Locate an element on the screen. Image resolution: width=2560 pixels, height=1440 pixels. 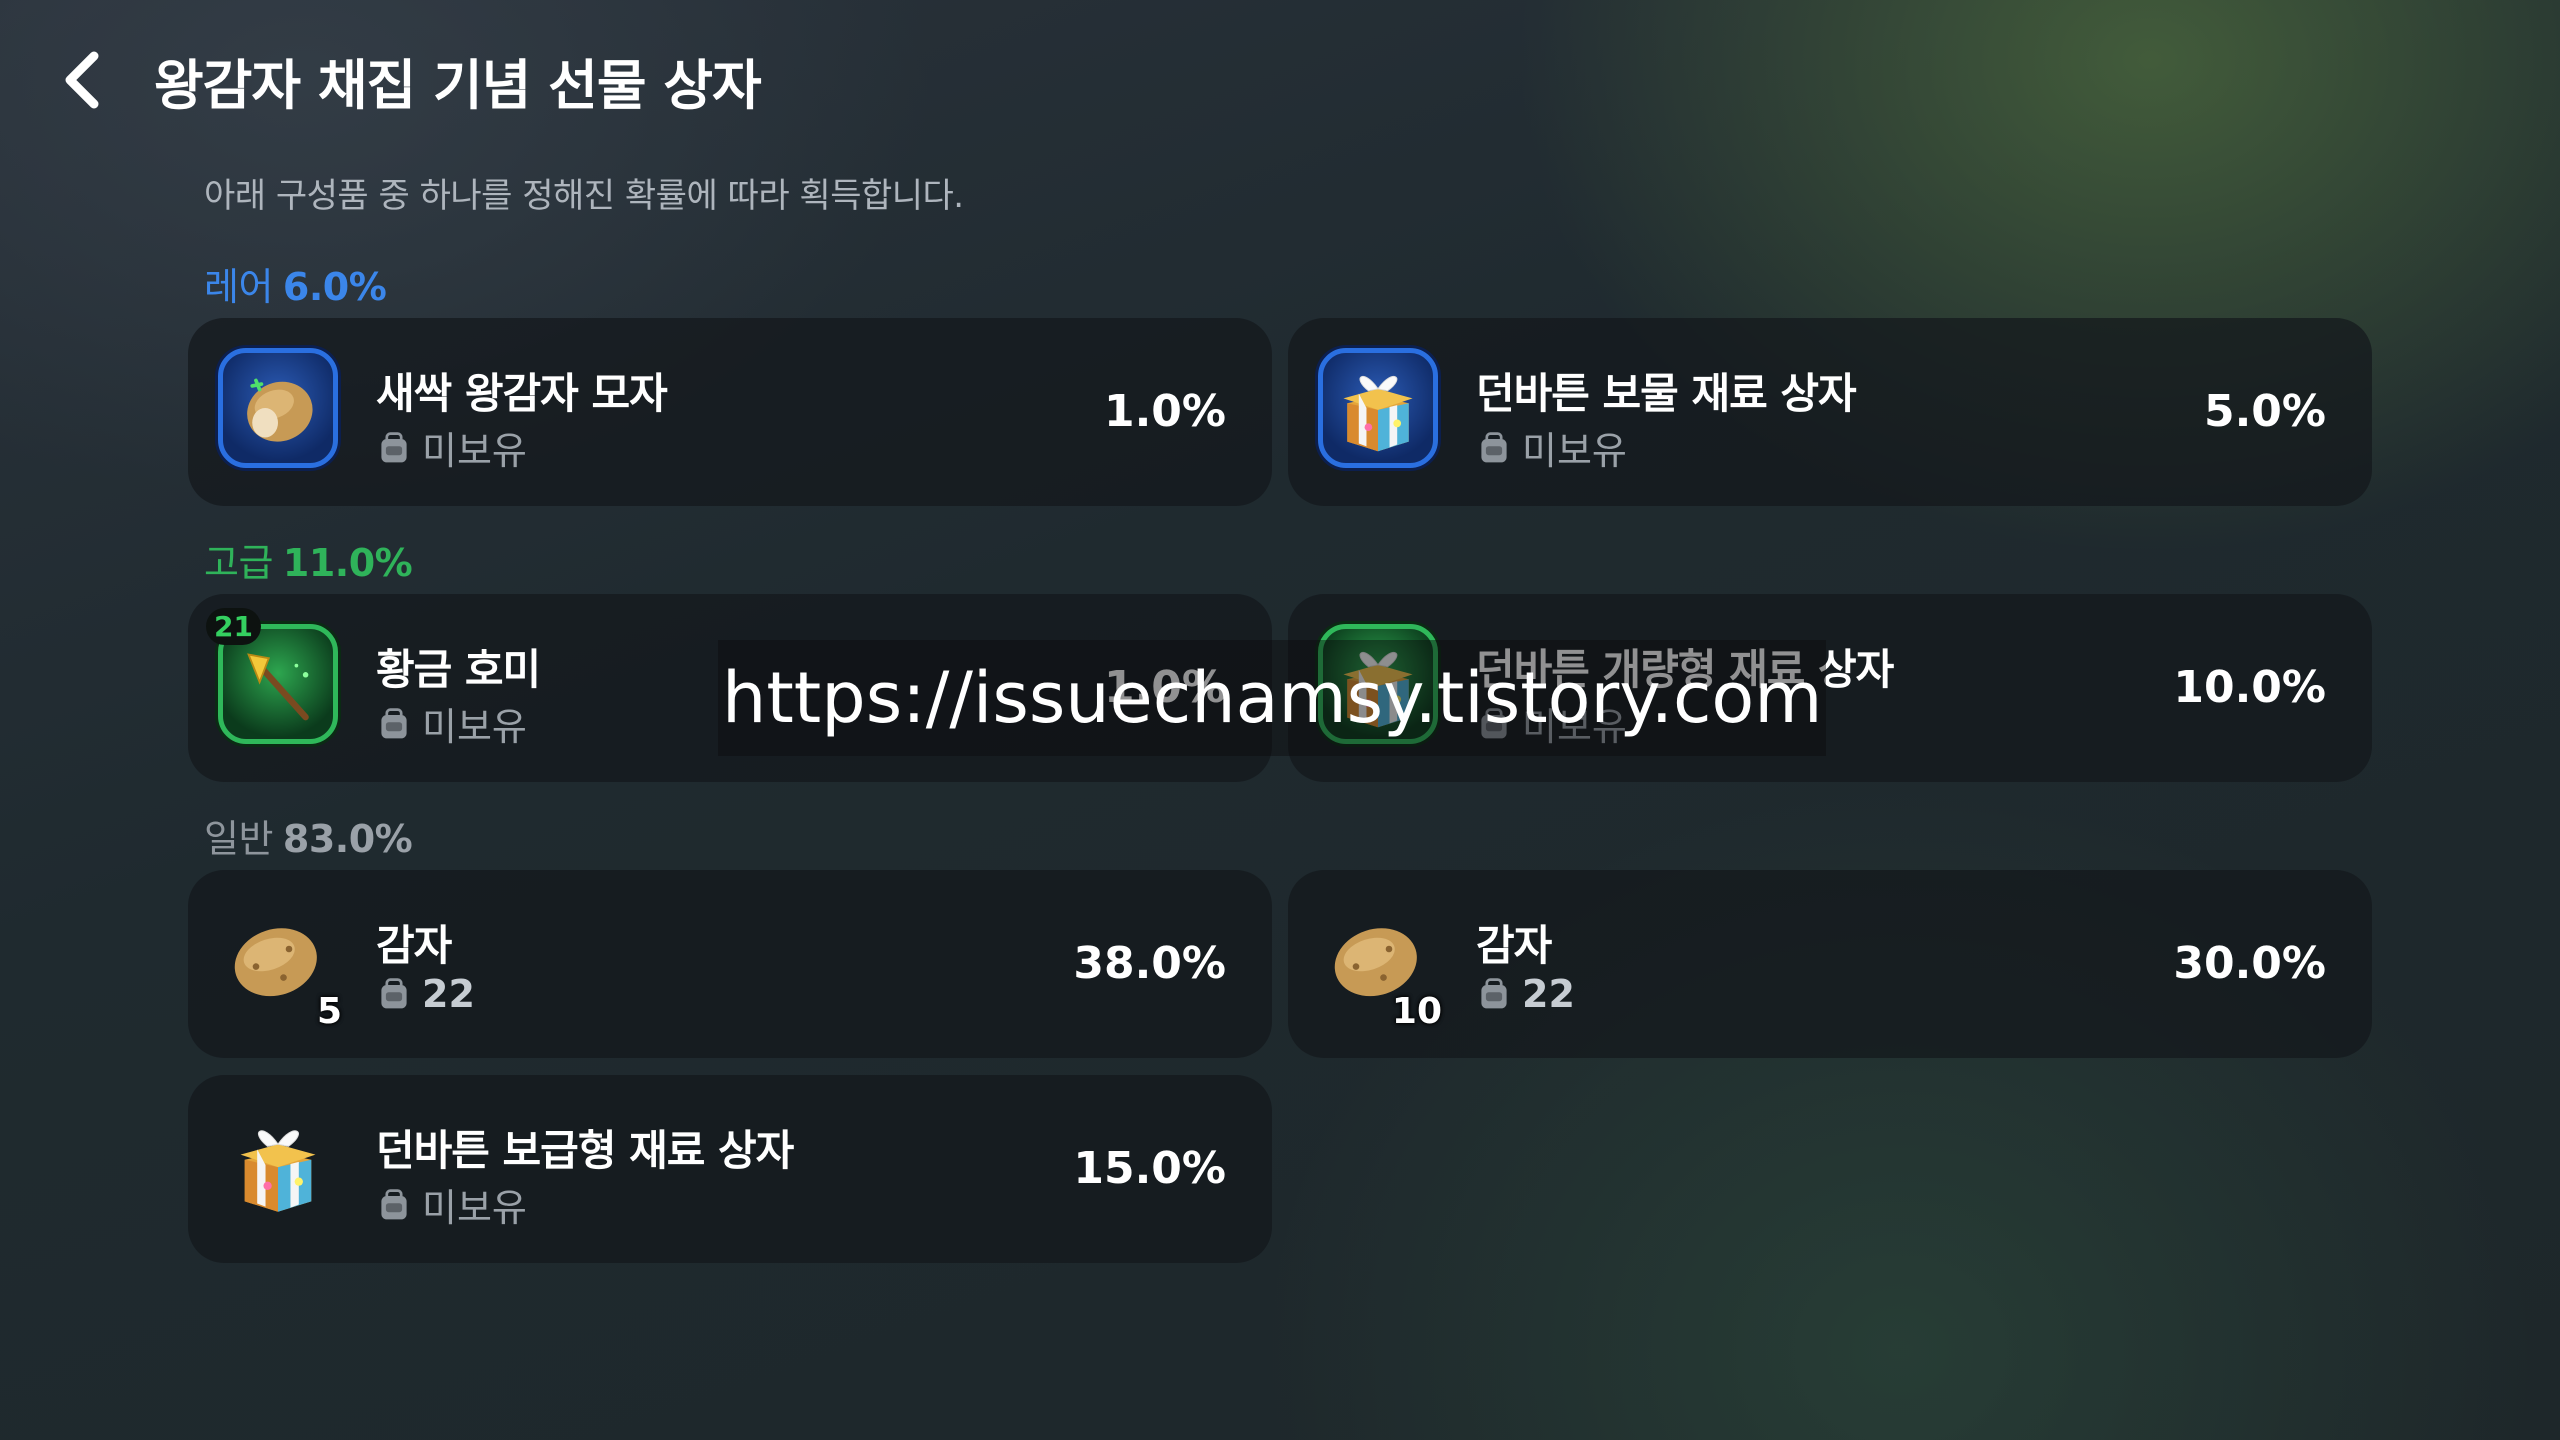
item-card-supply-box: 던바튼 보급형 재료 상자 미보유 15.0% is located at coordinates (730, 1169).